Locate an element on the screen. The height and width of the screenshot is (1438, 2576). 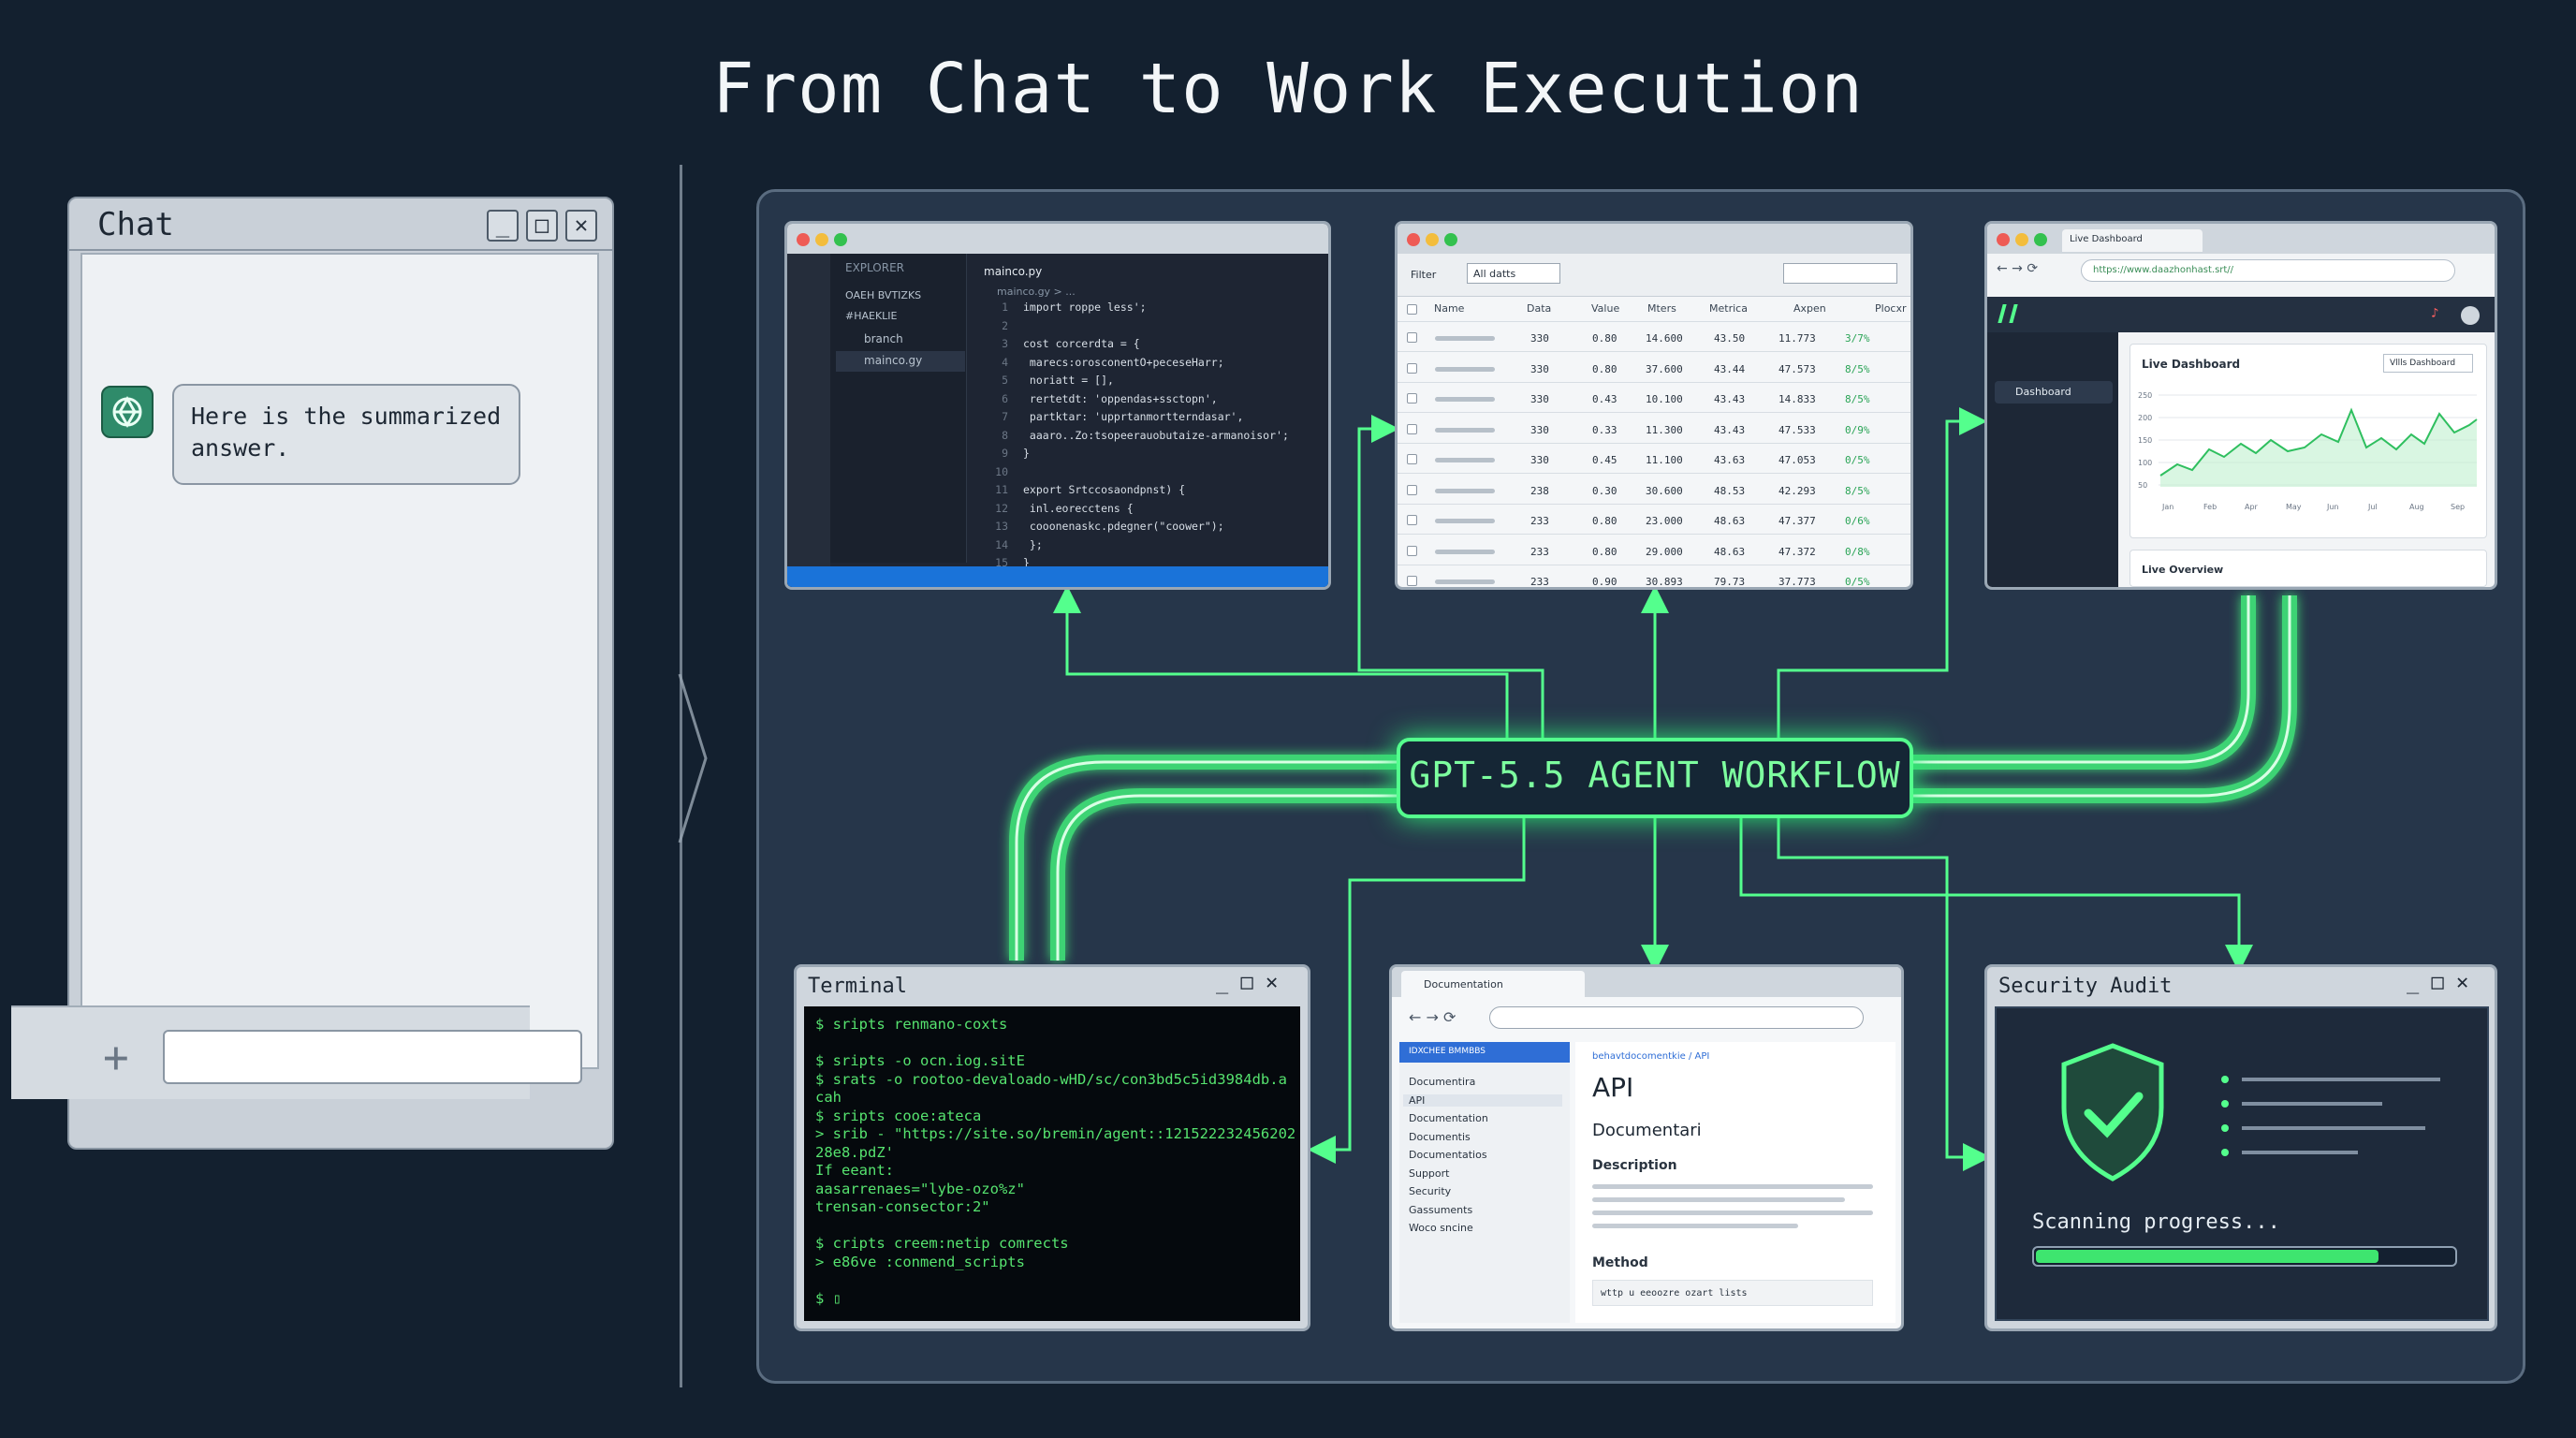
docs-nav-item: Documentis is located at coordinates (1440, 1137).